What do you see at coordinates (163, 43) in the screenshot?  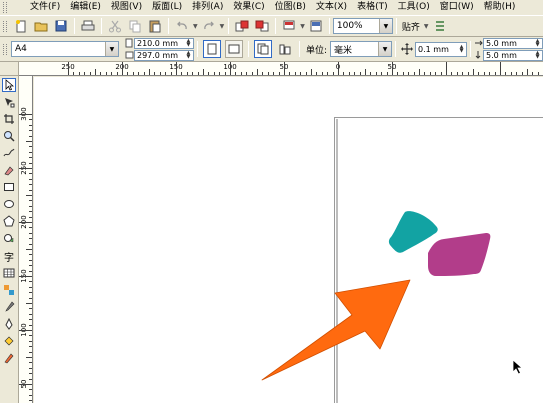 I see `paper-width-input: 210.0 mm ▲ ▼` at bounding box center [163, 43].